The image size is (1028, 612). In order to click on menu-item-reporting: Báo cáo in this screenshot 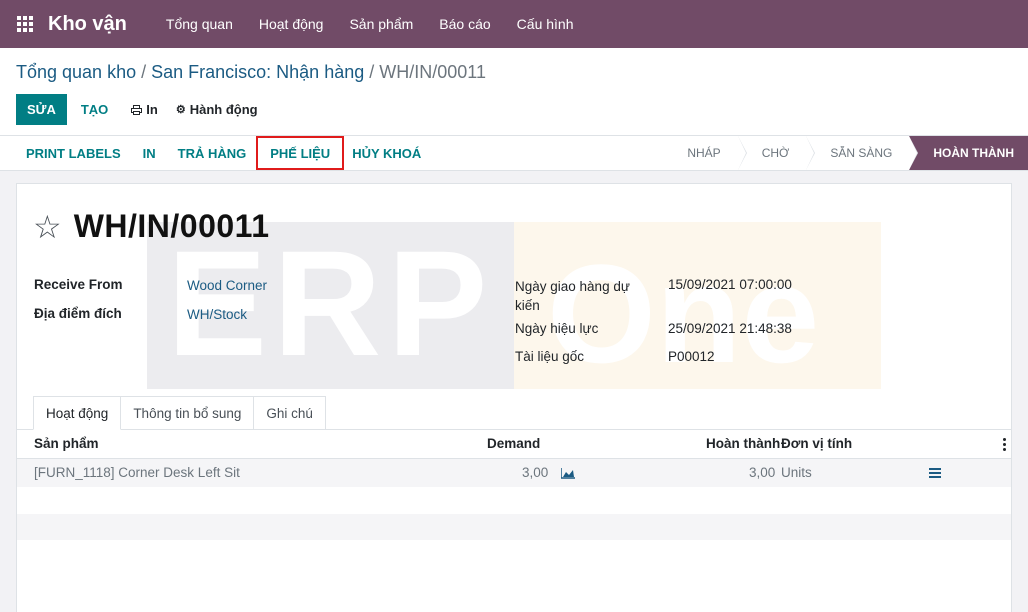, I will do `click(464, 24)`.